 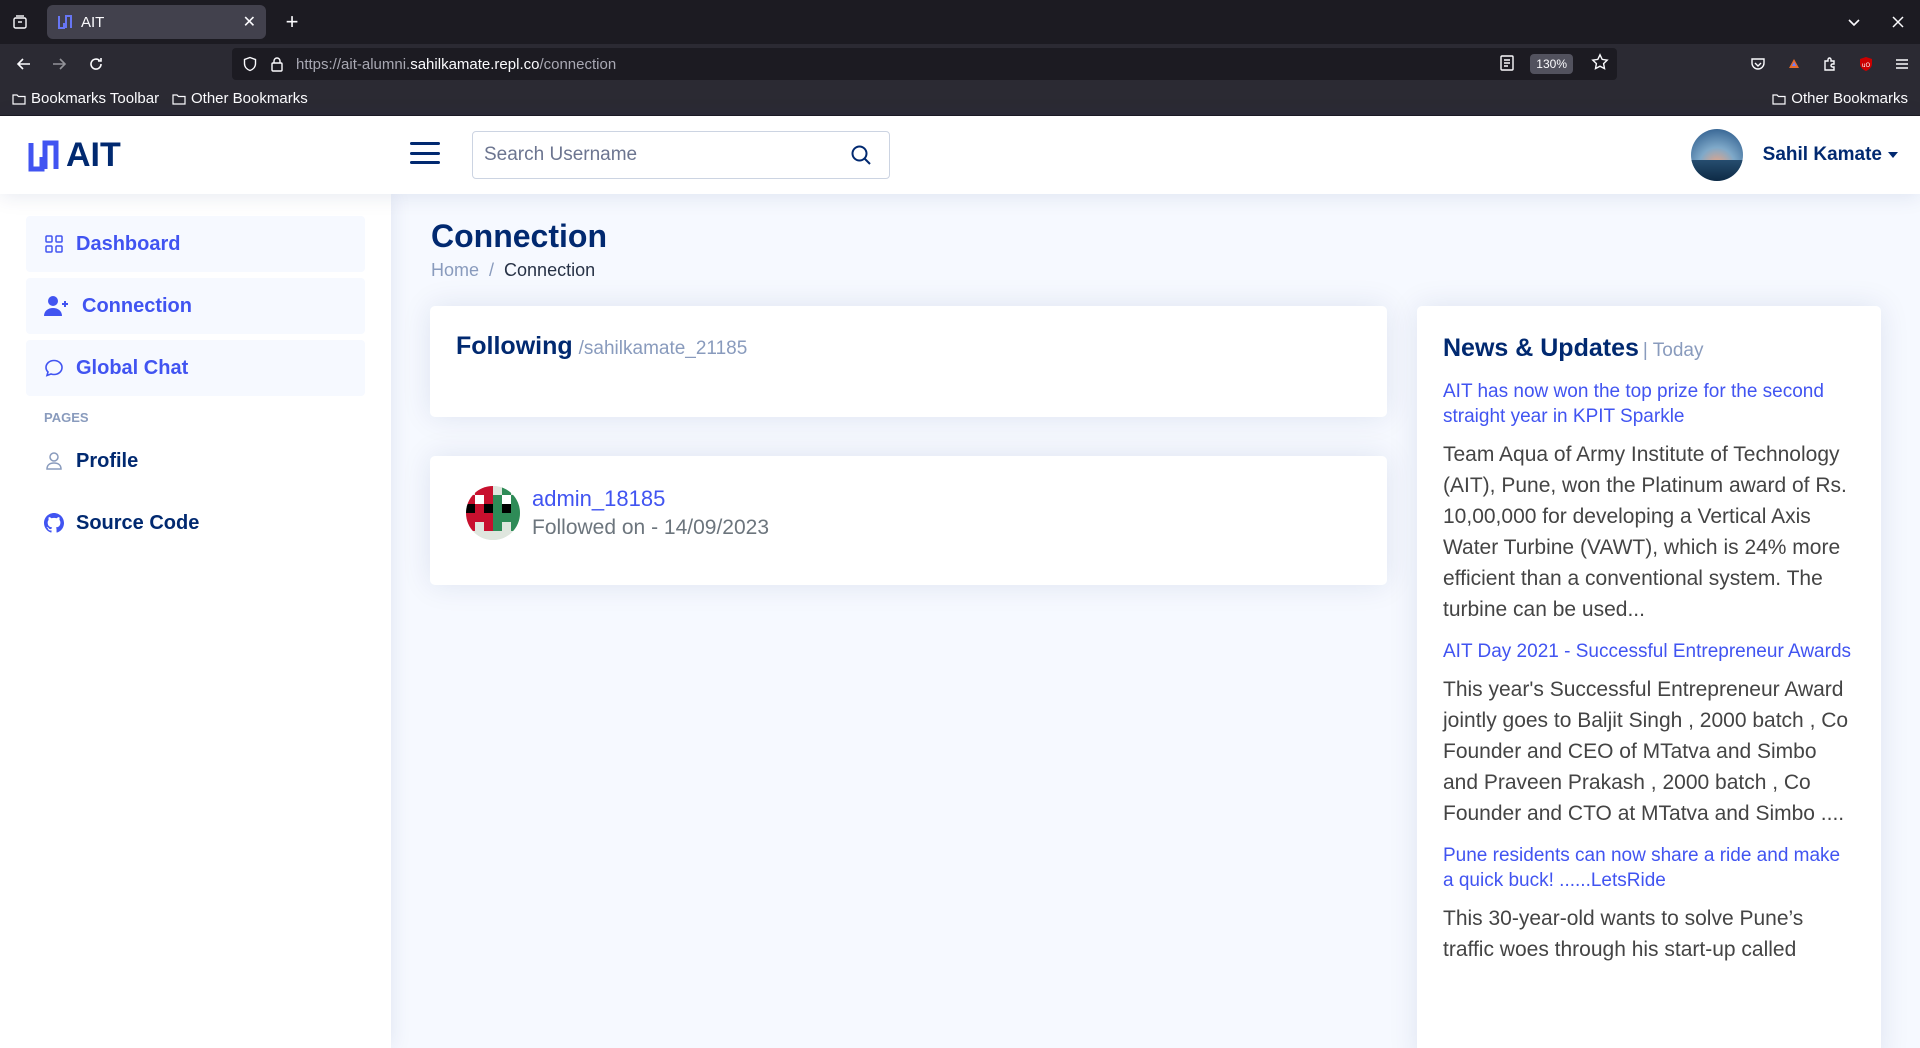 I want to click on svg-text: uO, so click(x=1866, y=65).